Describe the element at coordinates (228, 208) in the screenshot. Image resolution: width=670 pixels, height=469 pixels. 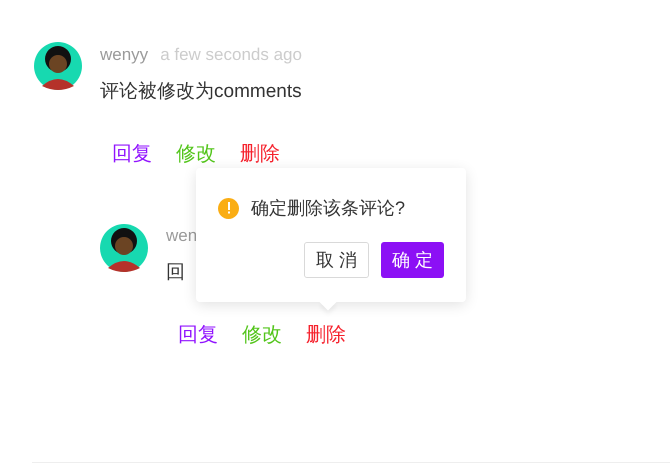
I see `warning-icon` at that location.